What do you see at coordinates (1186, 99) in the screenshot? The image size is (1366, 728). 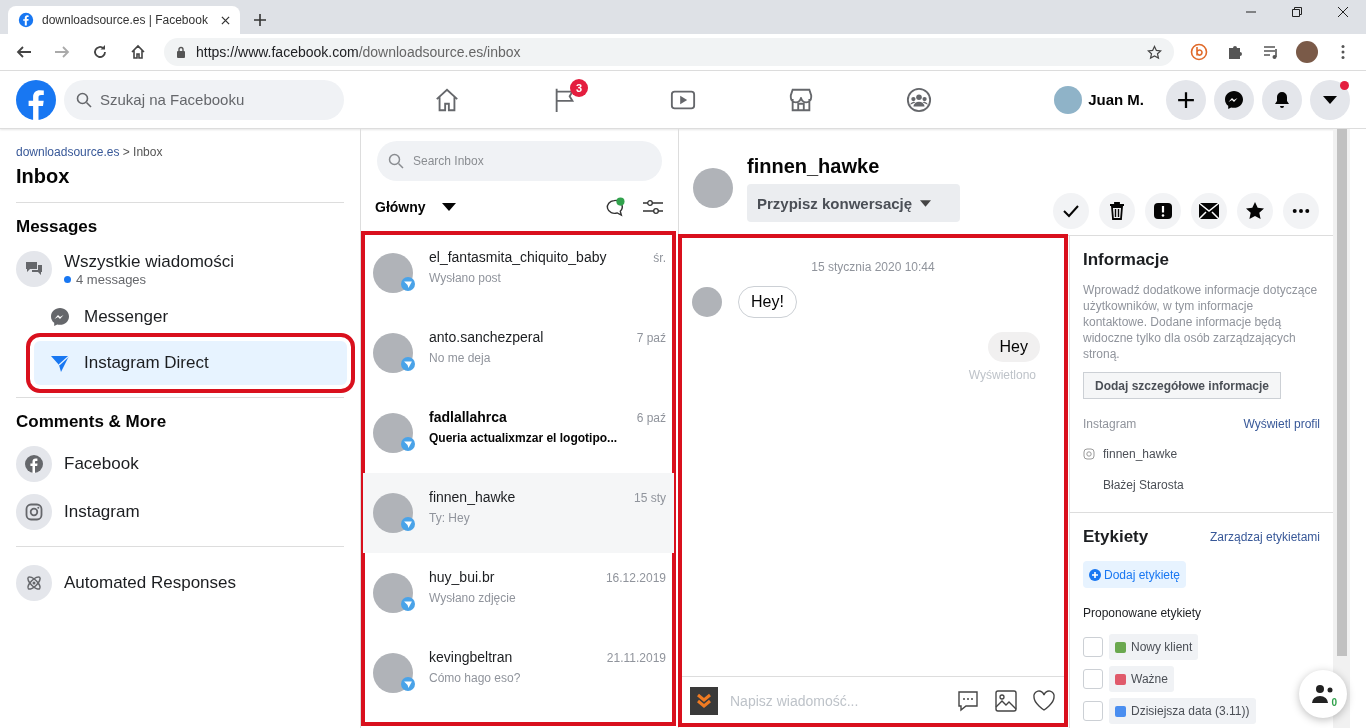 I see `create-button` at bounding box center [1186, 99].